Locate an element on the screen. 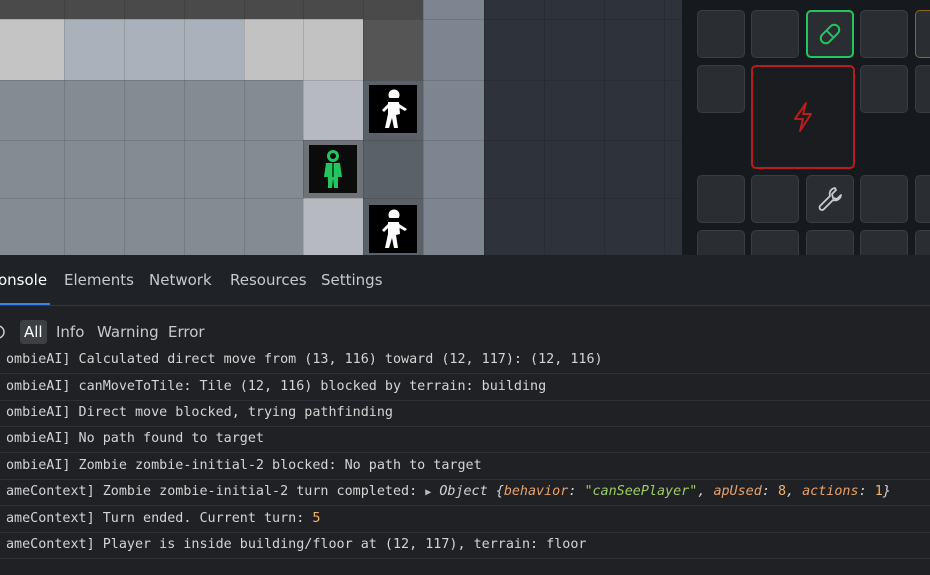  pill-icon is located at coordinates (830, 34).